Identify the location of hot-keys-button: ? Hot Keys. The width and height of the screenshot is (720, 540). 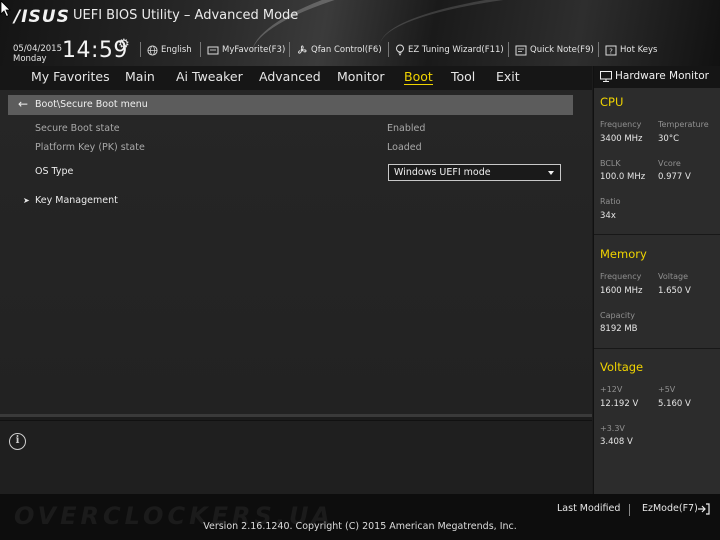
(631, 50).